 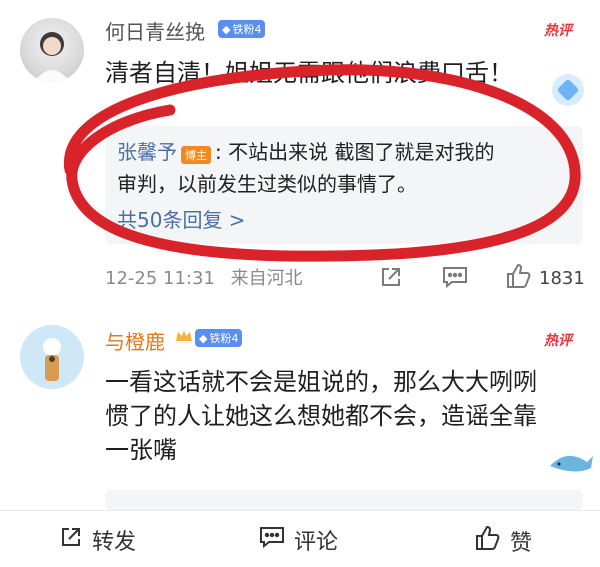 I want to click on crown-icon, so click(x=184, y=338).